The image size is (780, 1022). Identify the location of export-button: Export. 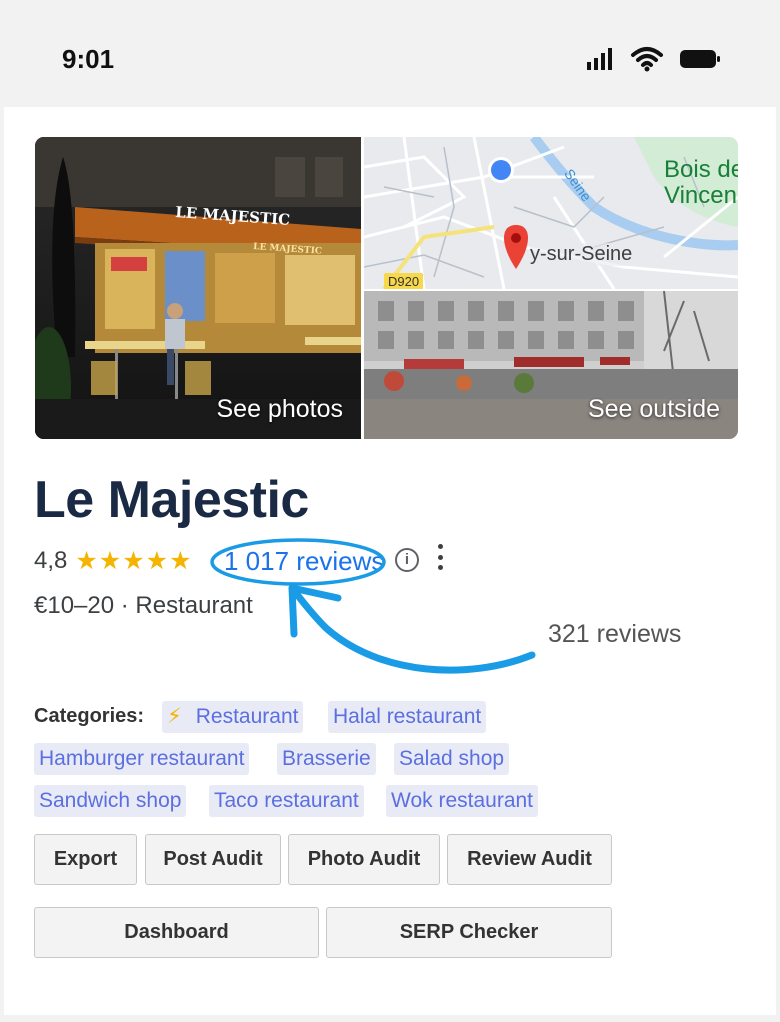
(85, 859).